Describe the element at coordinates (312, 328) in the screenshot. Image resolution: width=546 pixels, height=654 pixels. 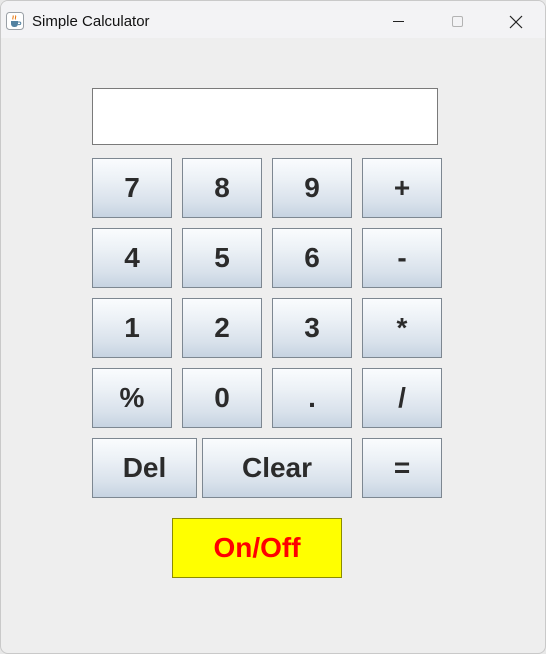
I see `digit-3-button: 3` at that location.